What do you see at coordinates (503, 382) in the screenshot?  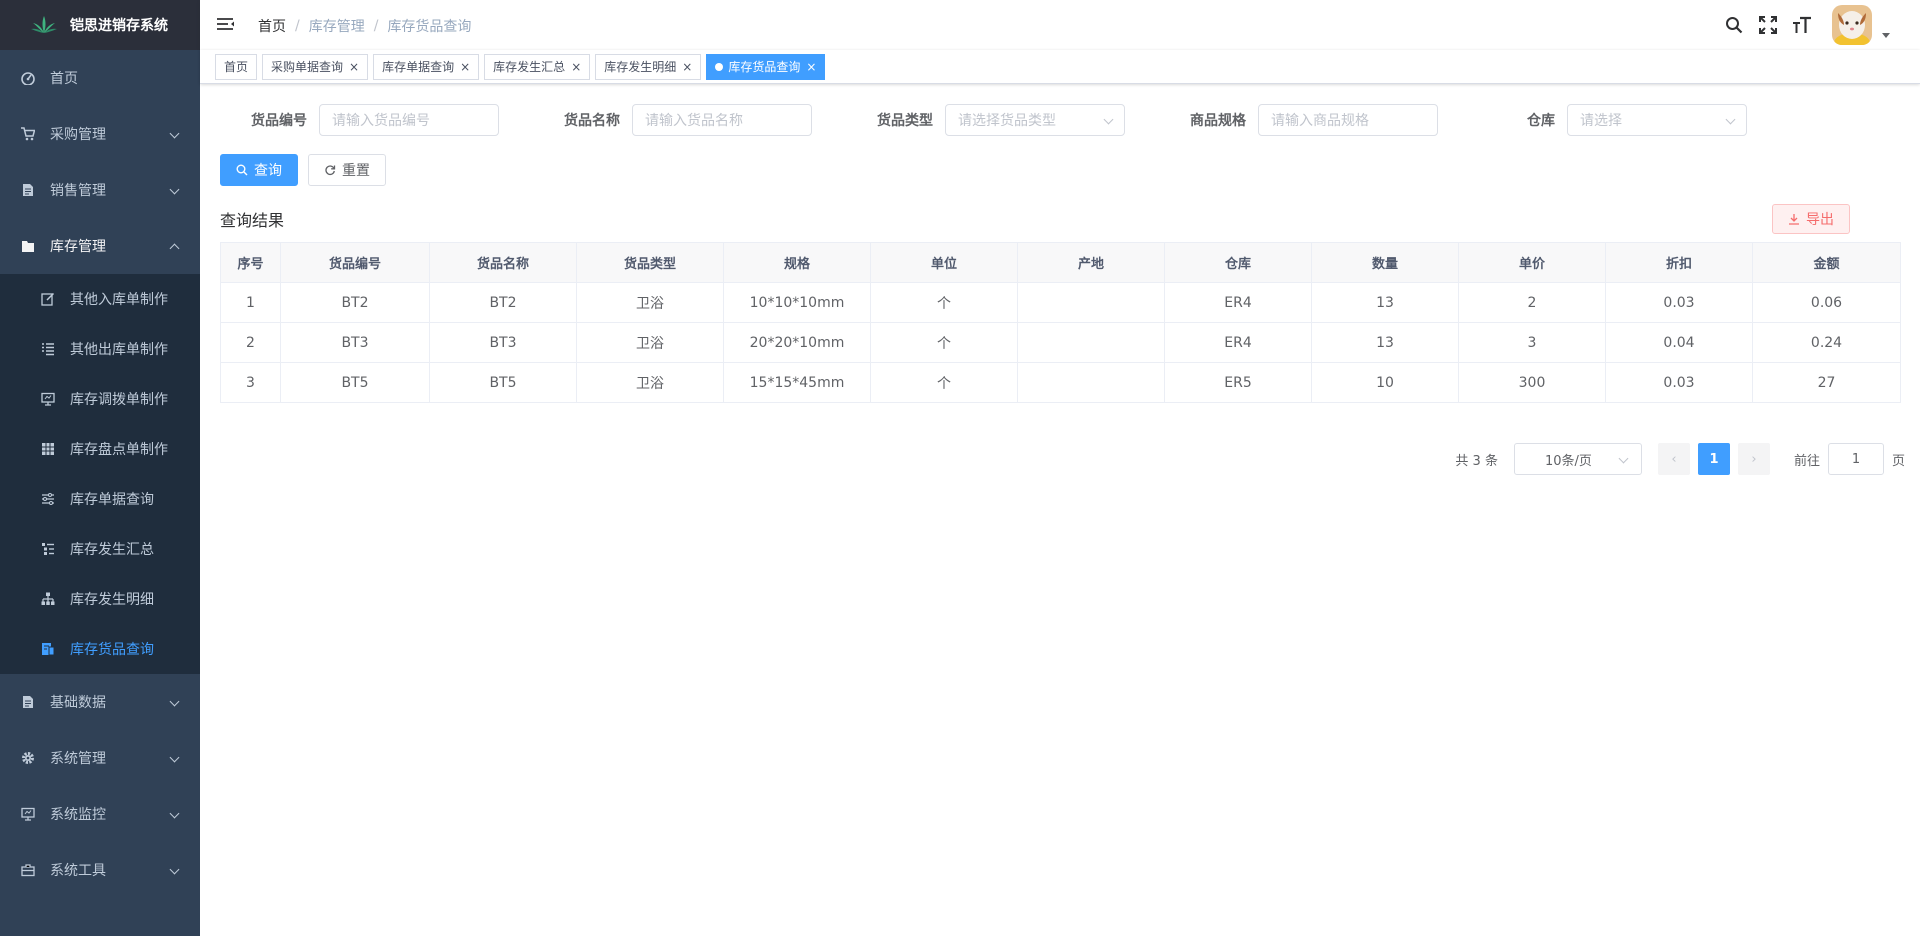 I see `table-cell: BT5` at bounding box center [503, 382].